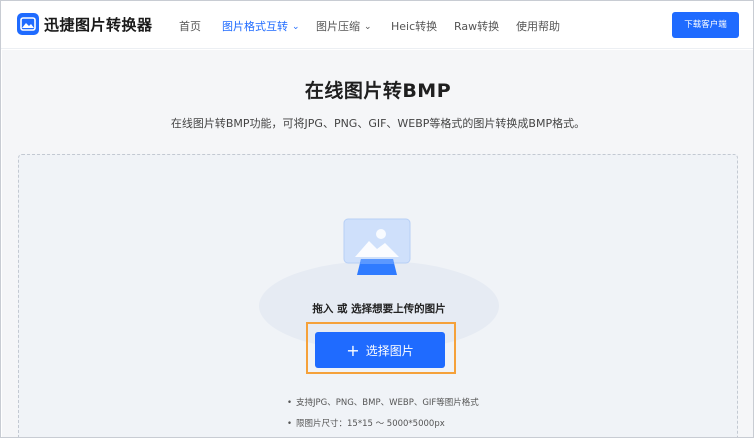 This screenshot has height=438, width=754. I want to click on nav-heic-label: Heic转换, so click(414, 26).